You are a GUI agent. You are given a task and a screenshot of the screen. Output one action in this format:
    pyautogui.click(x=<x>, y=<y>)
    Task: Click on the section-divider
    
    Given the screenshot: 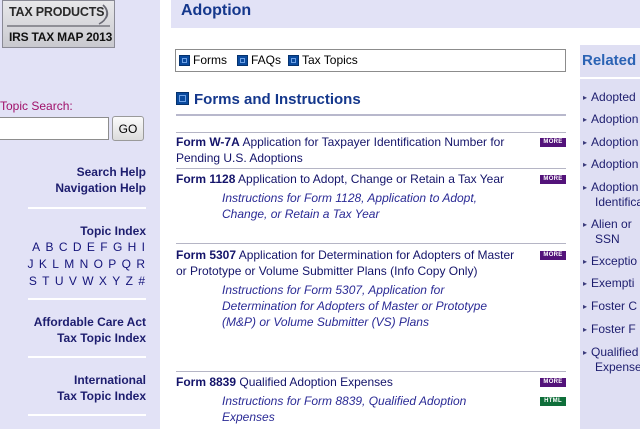 What is the action you would take?
    pyautogui.click(x=371, y=115)
    